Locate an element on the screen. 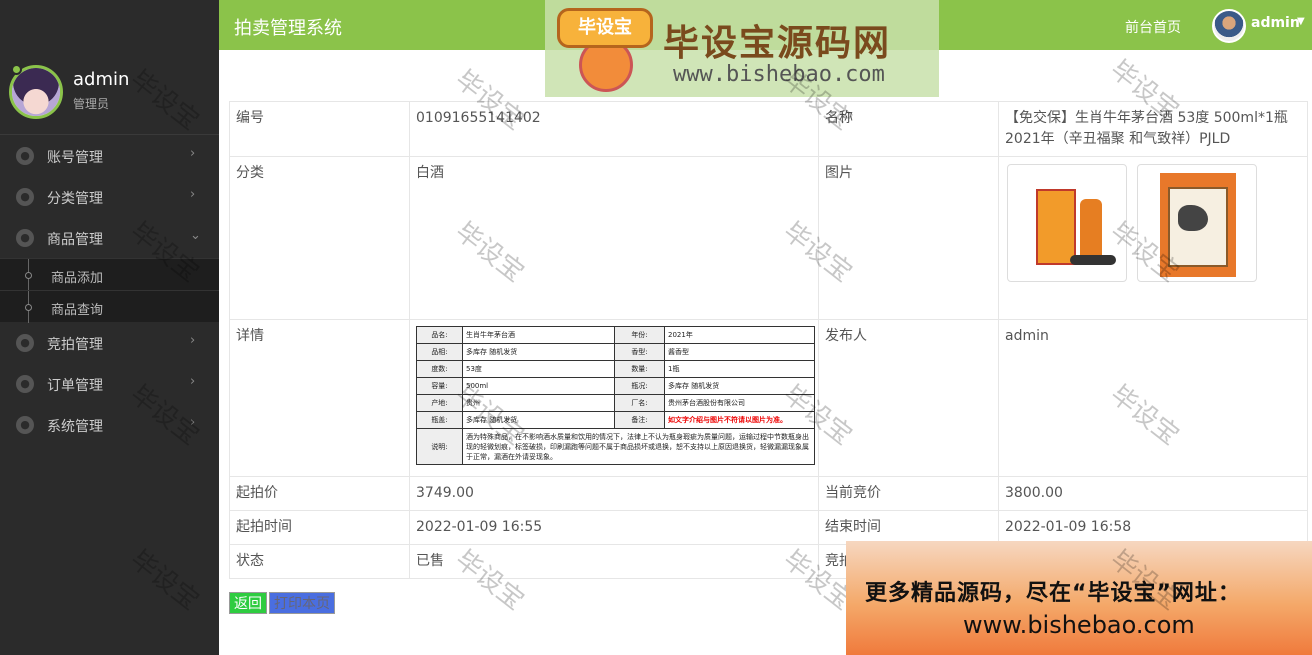  spec-value: 1瓶 is located at coordinates (739, 369).